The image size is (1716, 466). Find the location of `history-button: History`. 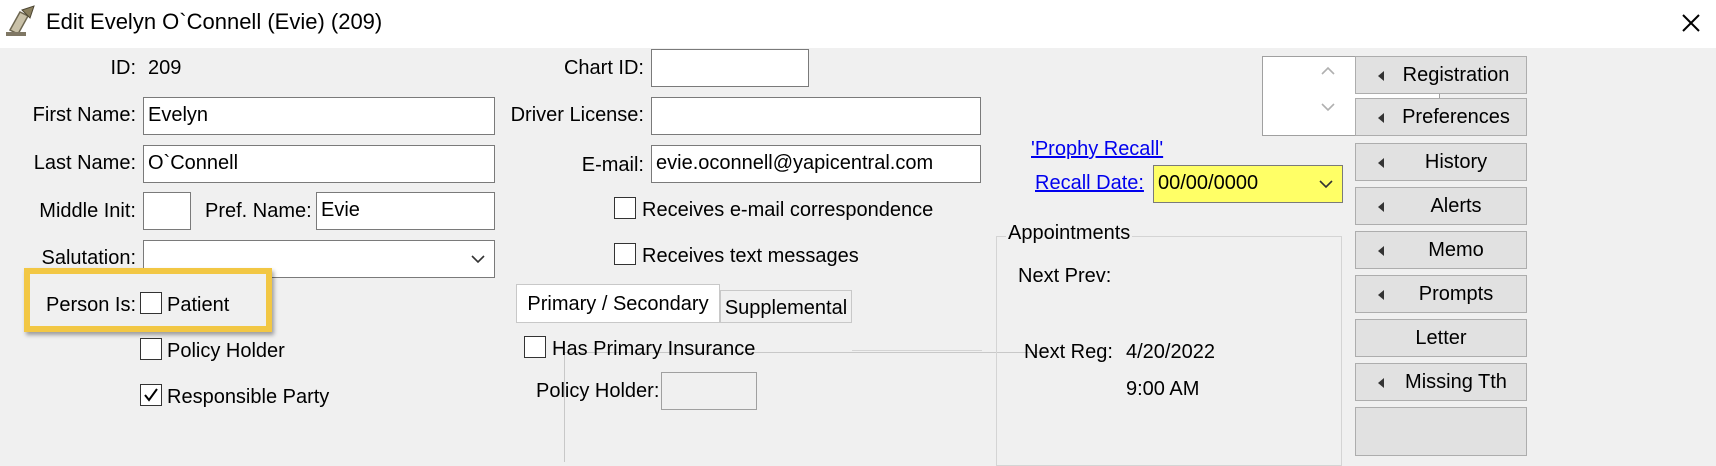

history-button: History is located at coordinates (1441, 162).